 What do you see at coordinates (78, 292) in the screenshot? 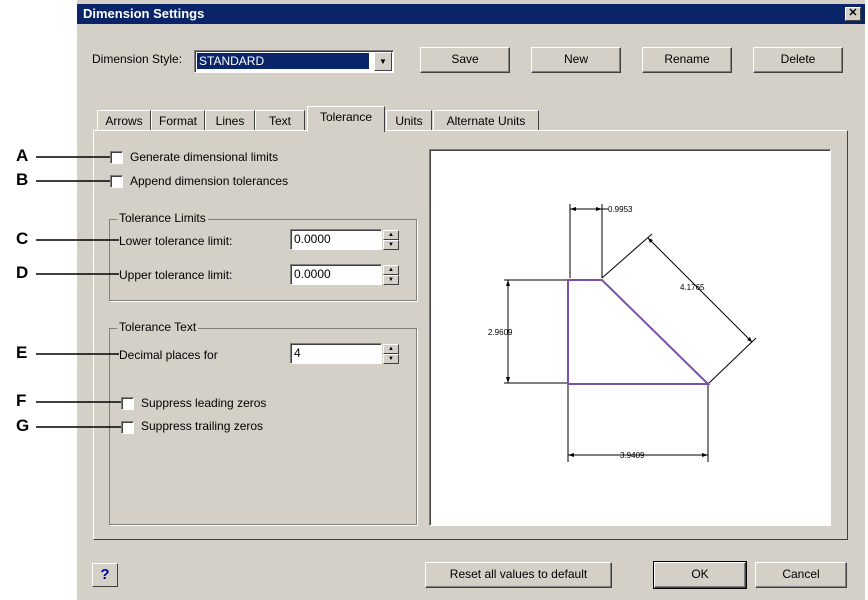
I see `callout-leaders` at bounding box center [78, 292].